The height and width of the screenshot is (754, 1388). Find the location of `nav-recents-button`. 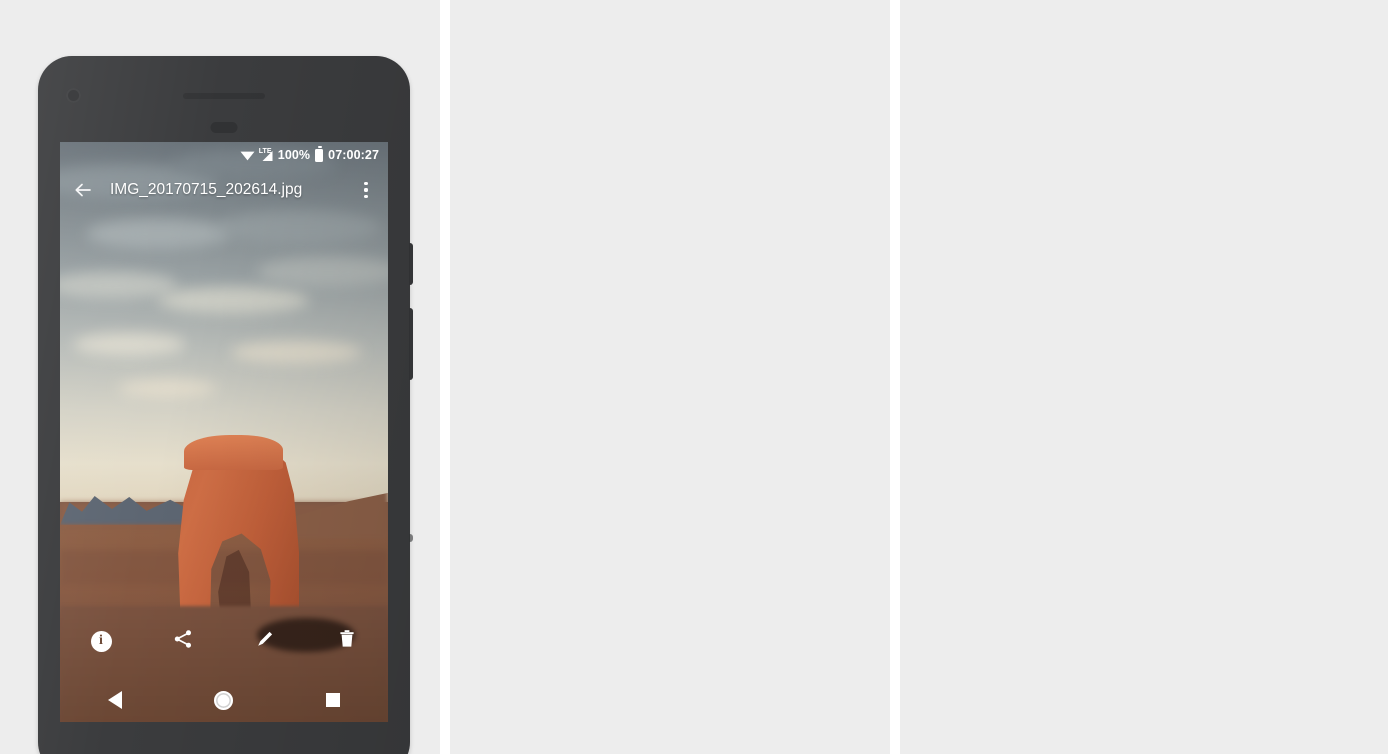

nav-recents-button is located at coordinates (333, 700).